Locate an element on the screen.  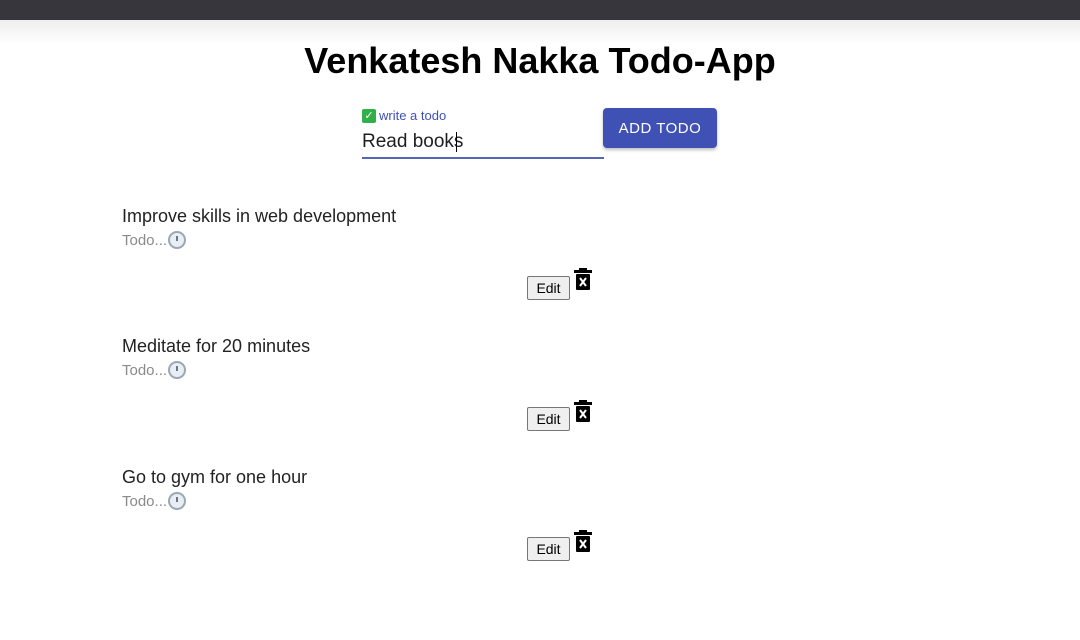
todo-title: Meditate for 20 minutes is located at coordinates (216, 346).